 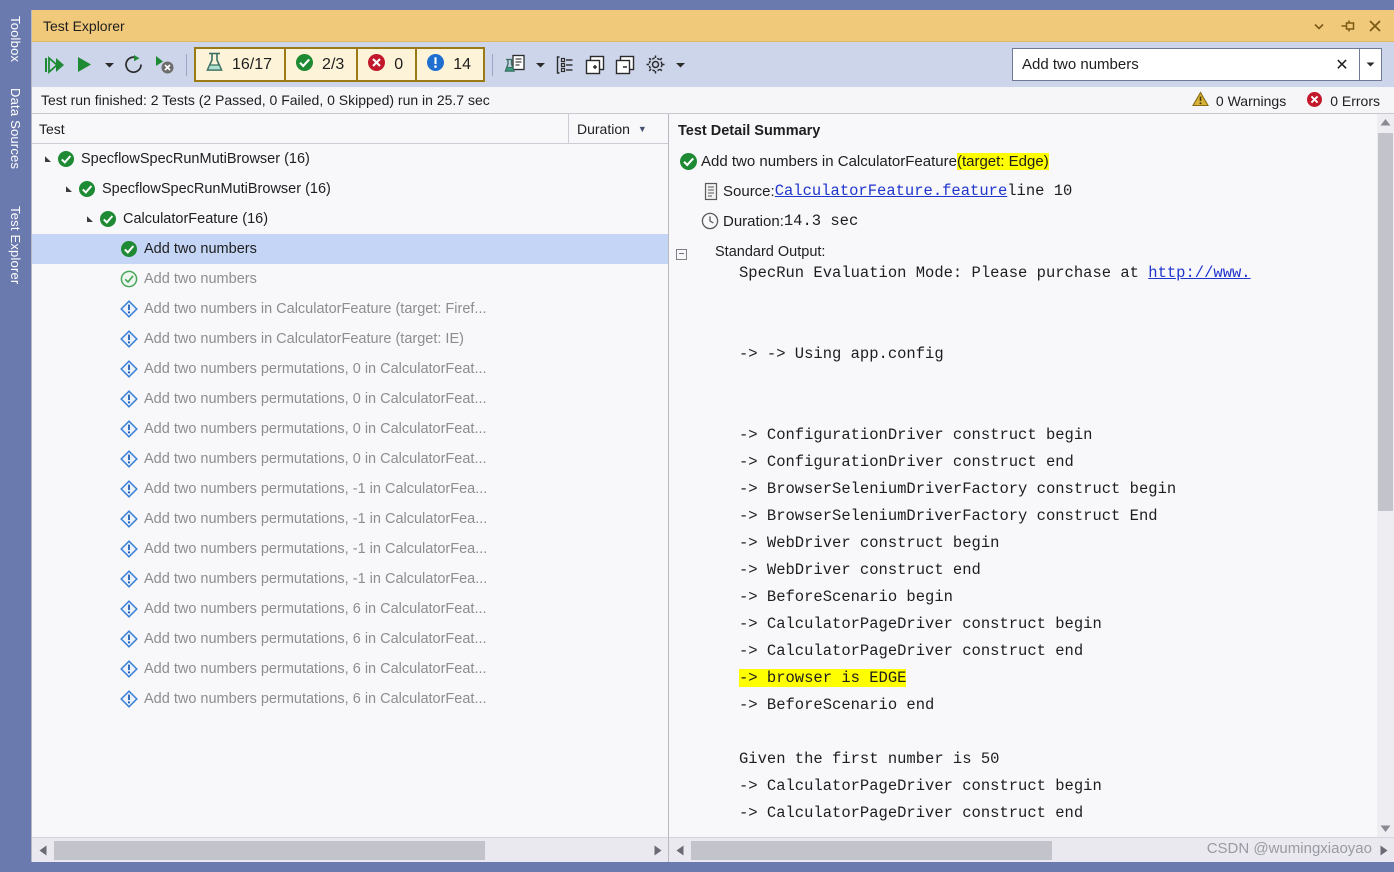 What do you see at coordinates (241, 64) in the screenshot?
I see `counter-total: 16/17` at bounding box center [241, 64].